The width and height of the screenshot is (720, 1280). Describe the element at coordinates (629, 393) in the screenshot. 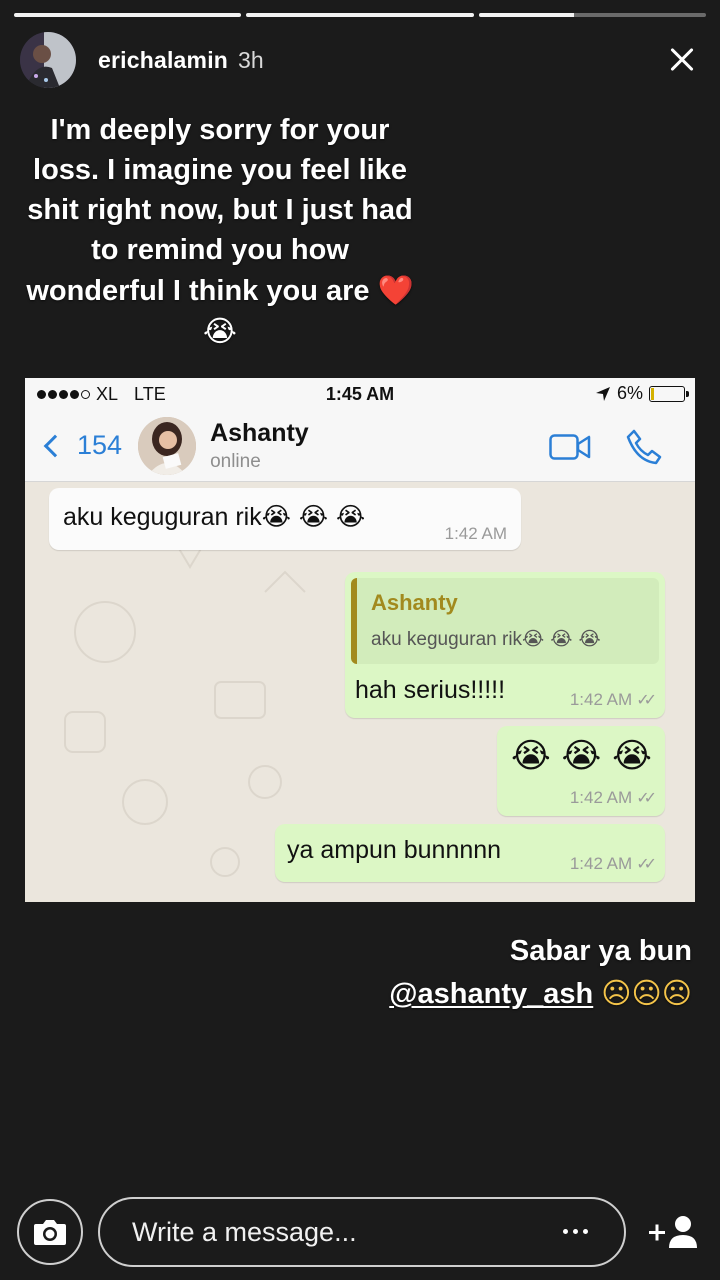

I see `battery-percent: 6%` at that location.